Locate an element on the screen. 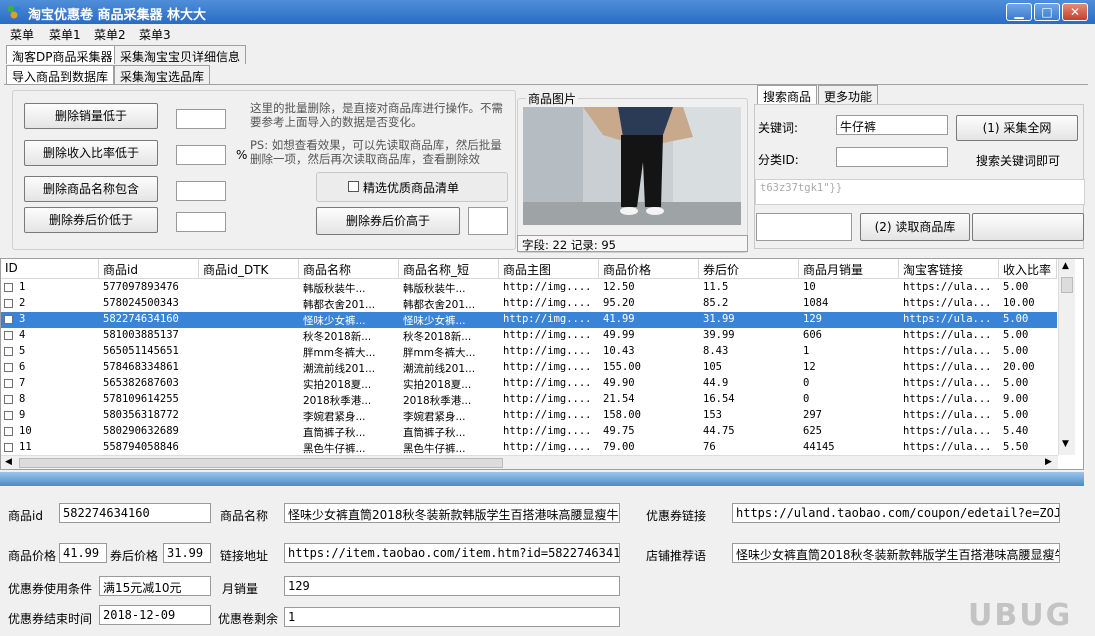 The width and height of the screenshot is (1095, 636). menu-item-1: 菜单1 is located at coordinates (65, 34).